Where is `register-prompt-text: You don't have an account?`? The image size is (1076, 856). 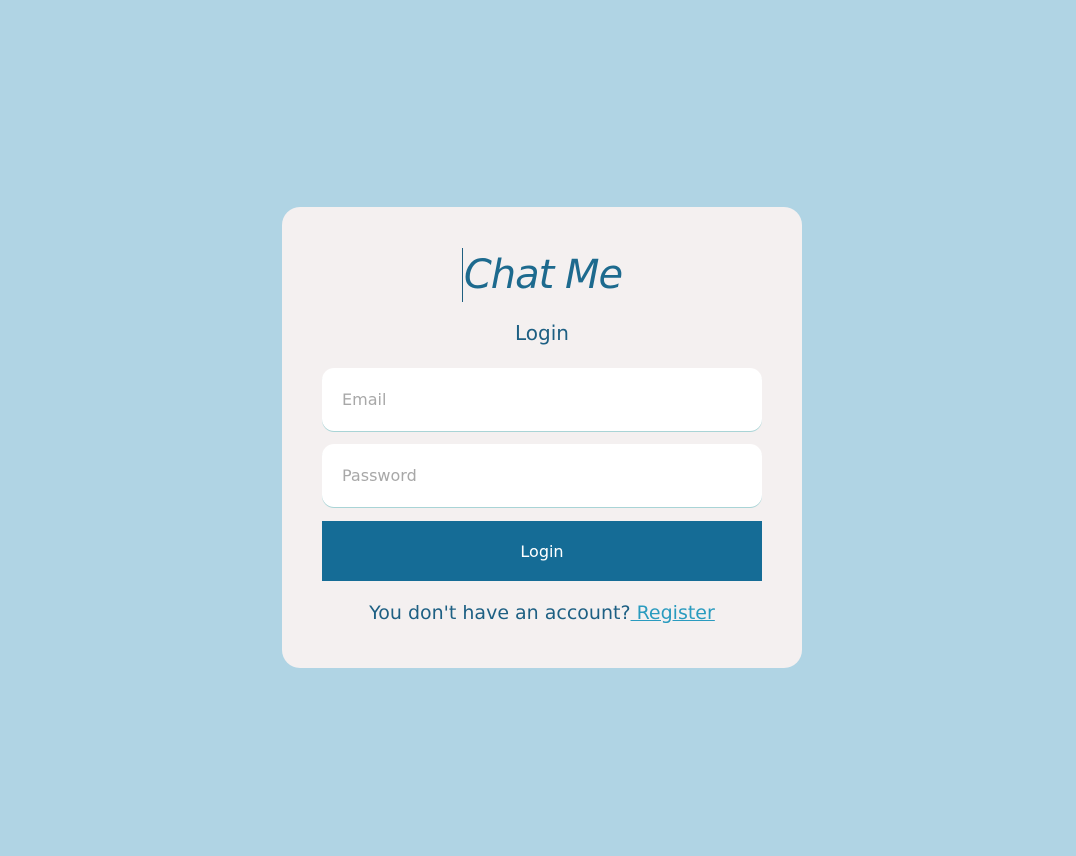
register-prompt-text: You don't have an account? is located at coordinates (500, 613).